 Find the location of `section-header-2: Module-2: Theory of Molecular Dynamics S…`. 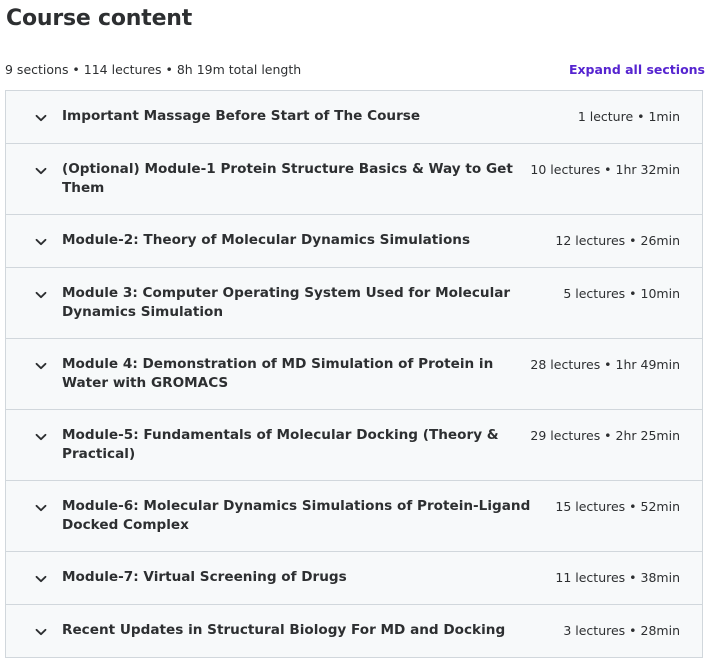

section-header-2: Module-2: Theory of Molecular Dynamics S… is located at coordinates (354, 241).